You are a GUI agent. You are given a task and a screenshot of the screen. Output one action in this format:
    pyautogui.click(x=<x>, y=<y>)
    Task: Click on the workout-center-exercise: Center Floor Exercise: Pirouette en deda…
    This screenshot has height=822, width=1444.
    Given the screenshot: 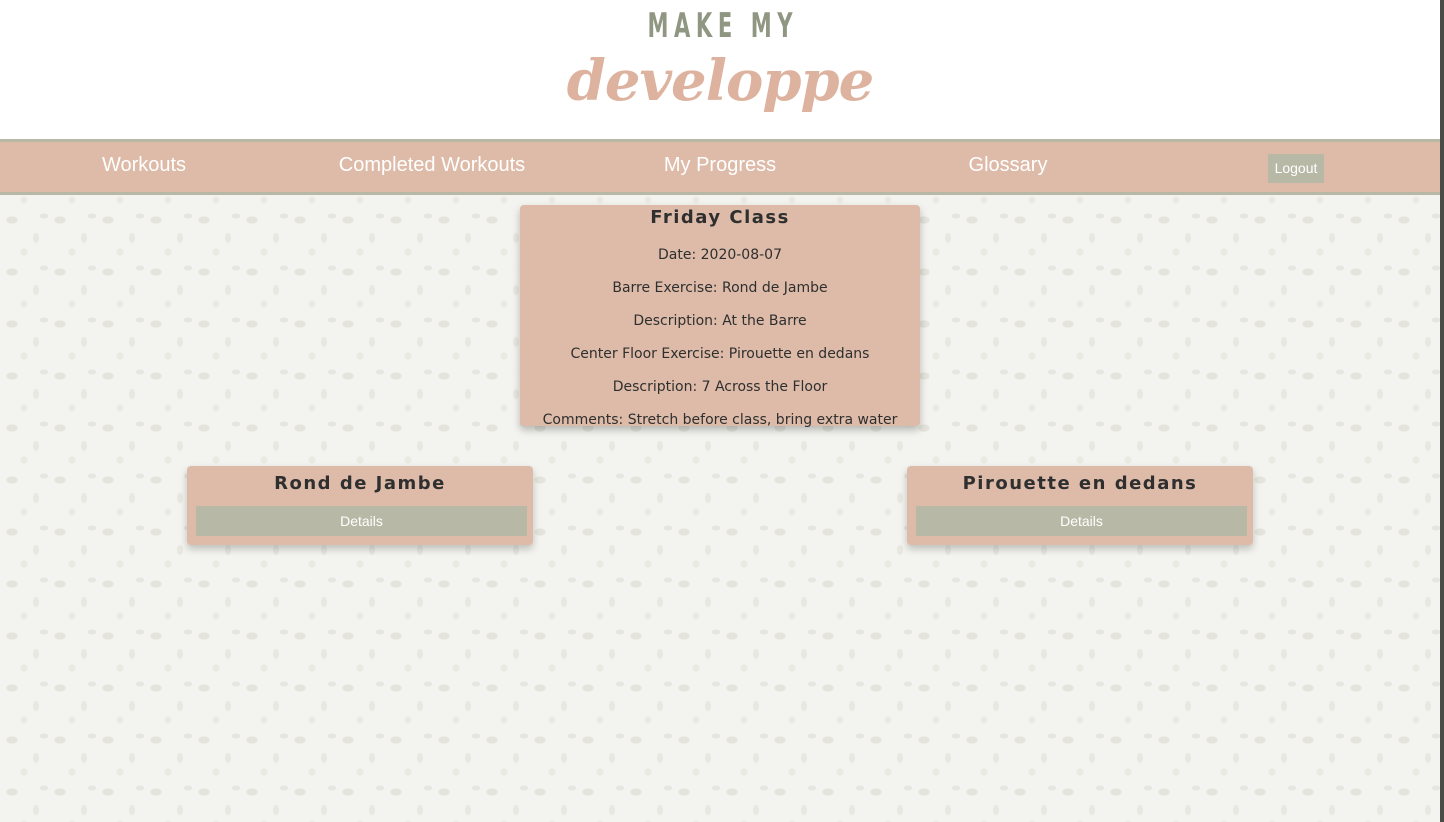 What is the action you would take?
    pyautogui.click(x=720, y=354)
    